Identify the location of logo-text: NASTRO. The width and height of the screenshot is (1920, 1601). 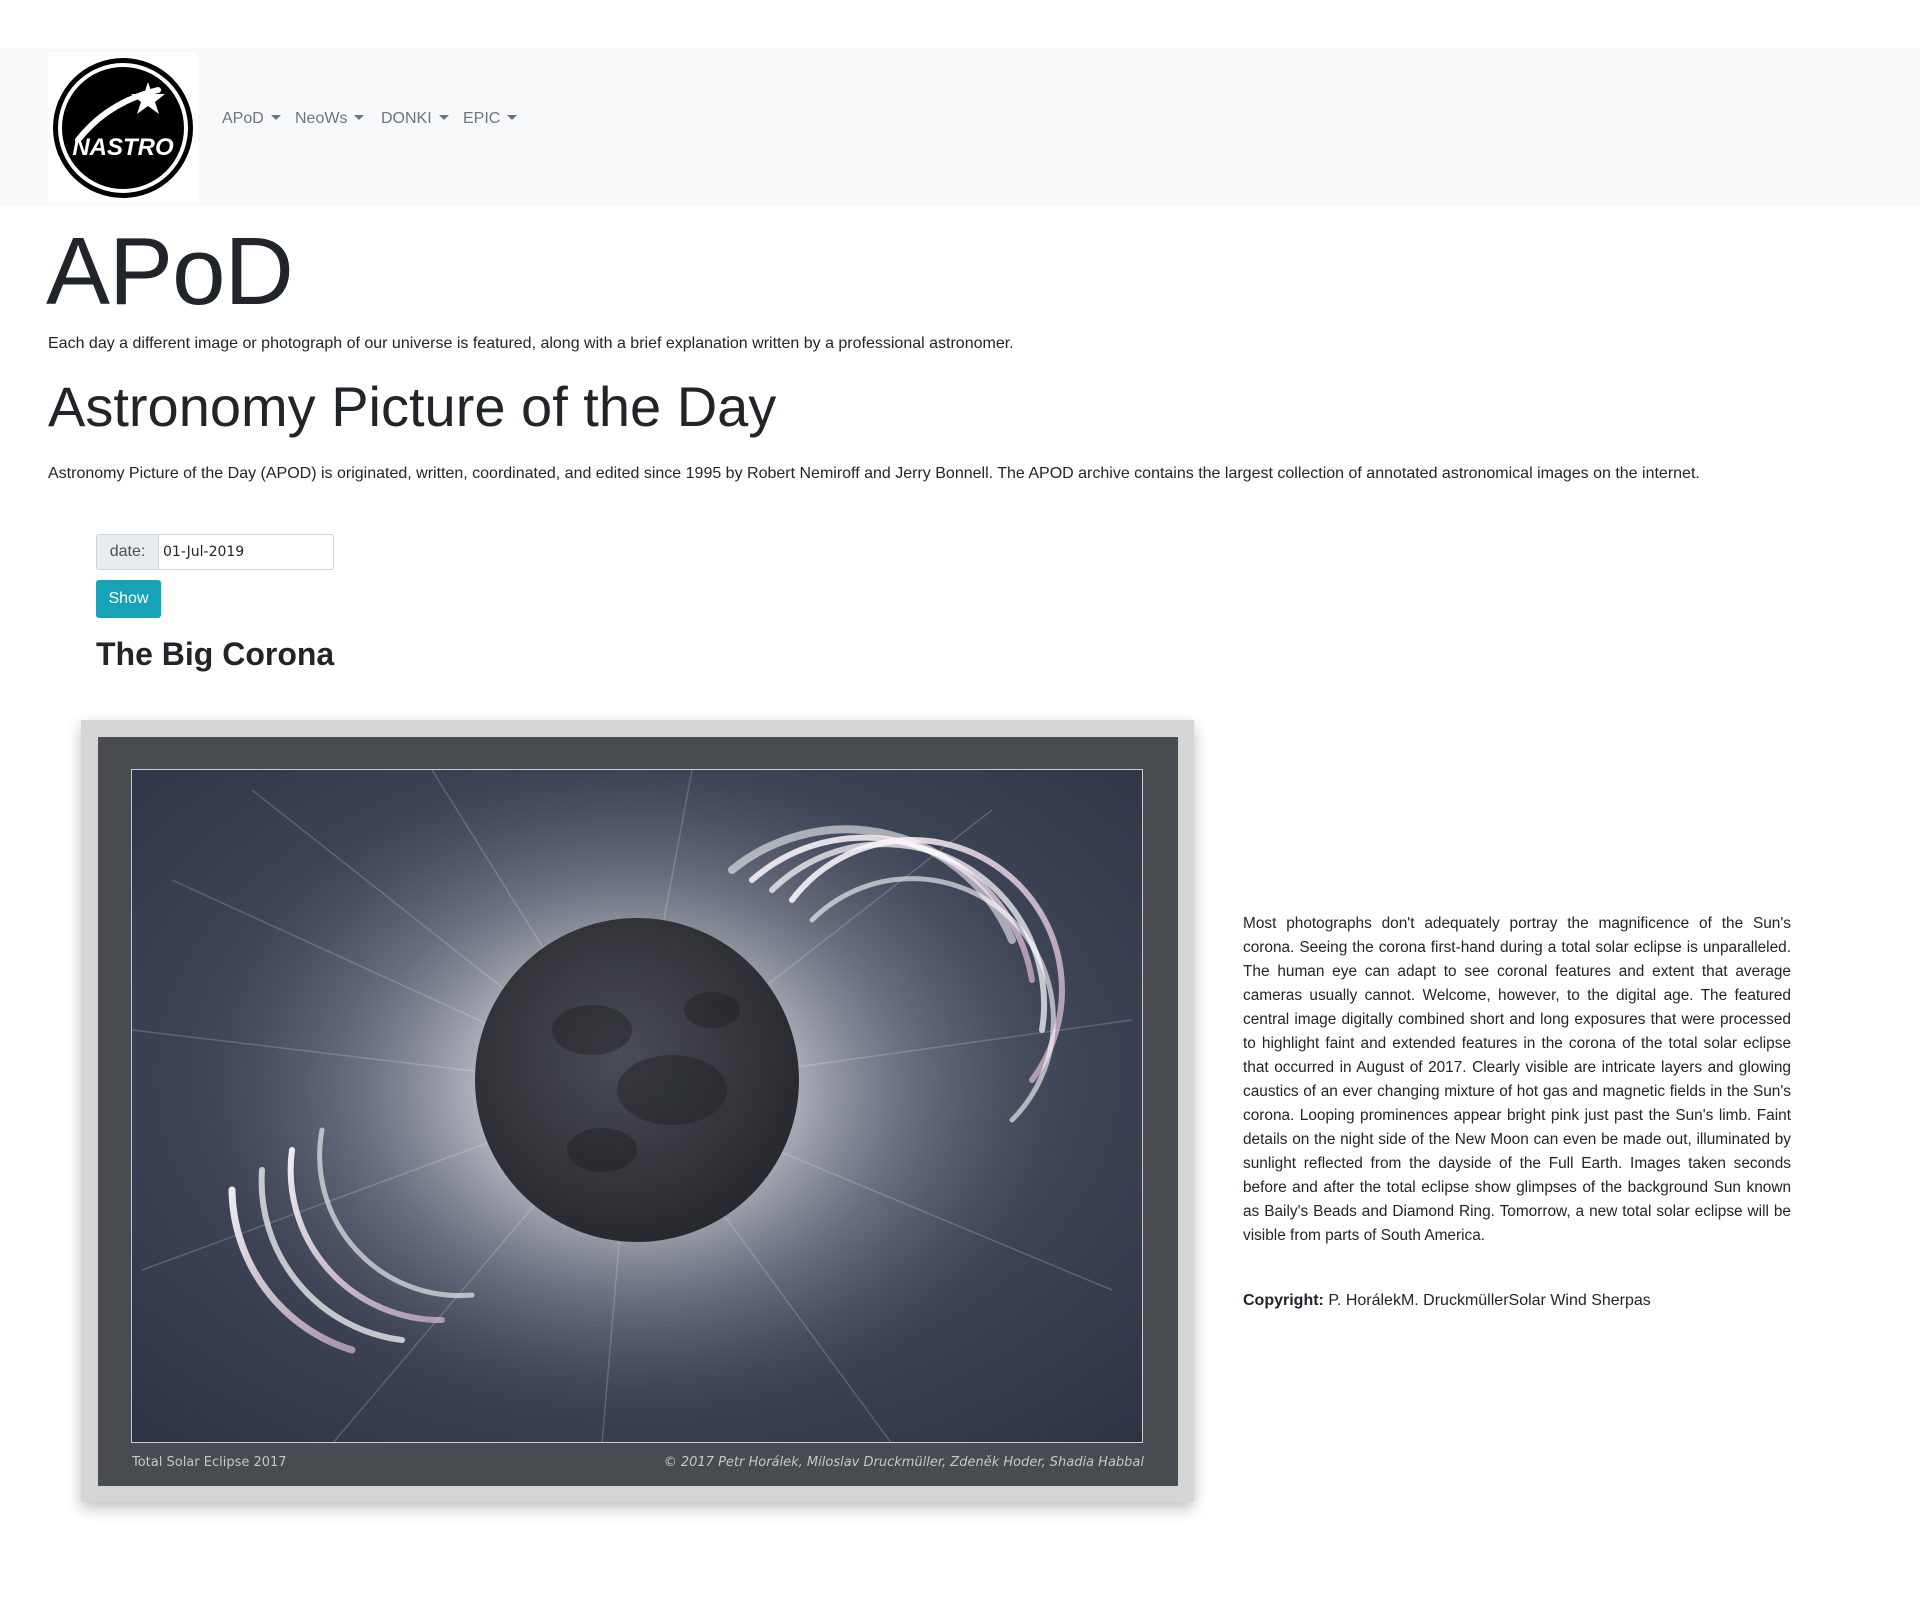
(123, 147).